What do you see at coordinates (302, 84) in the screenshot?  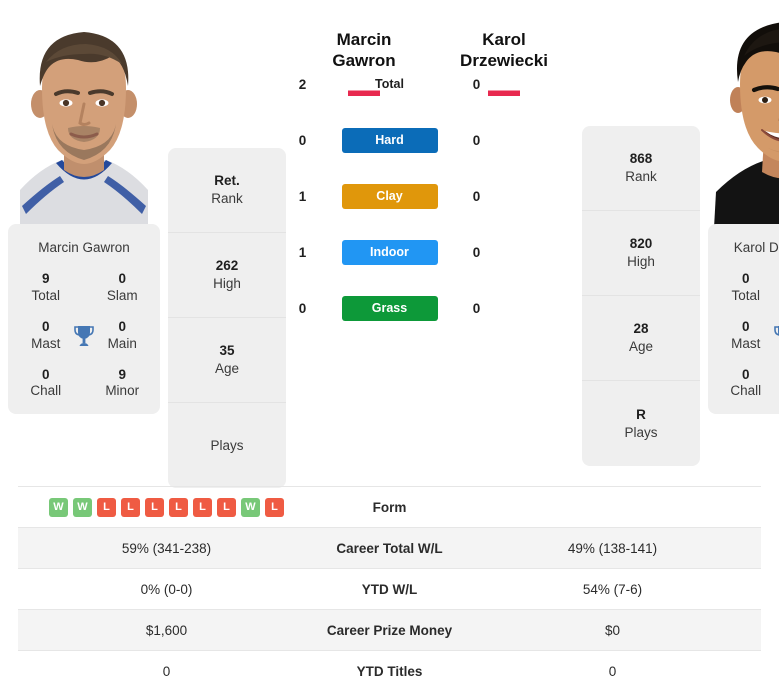 I see `h2h-total-left-count: 2` at bounding box center [302, 84].